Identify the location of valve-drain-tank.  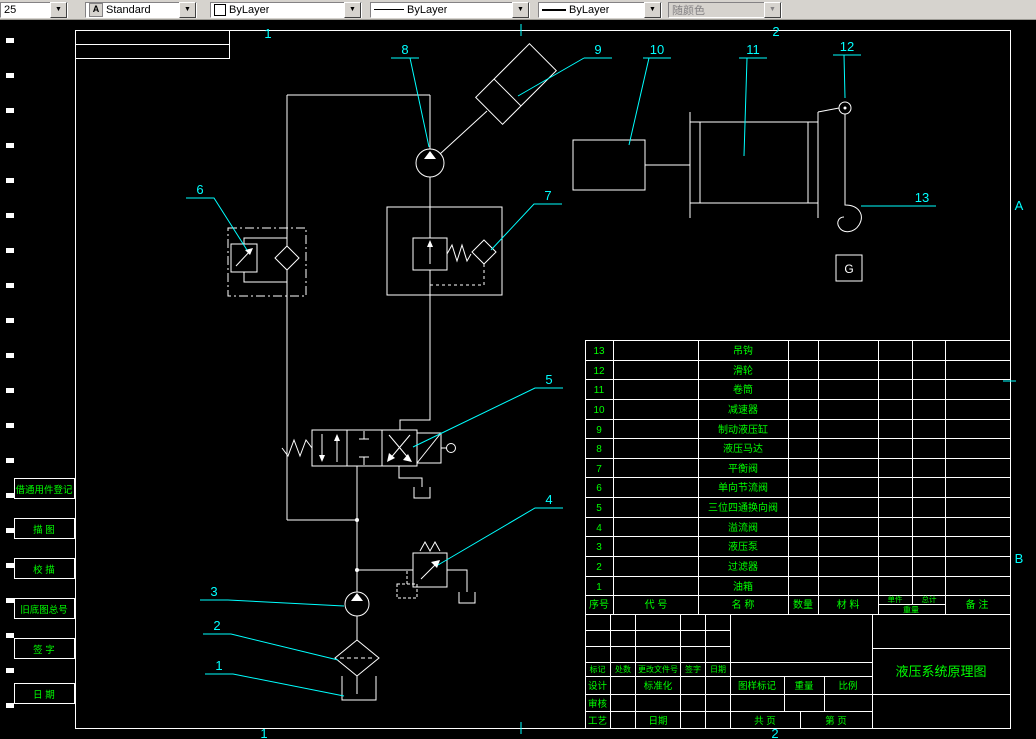
(414, 482).